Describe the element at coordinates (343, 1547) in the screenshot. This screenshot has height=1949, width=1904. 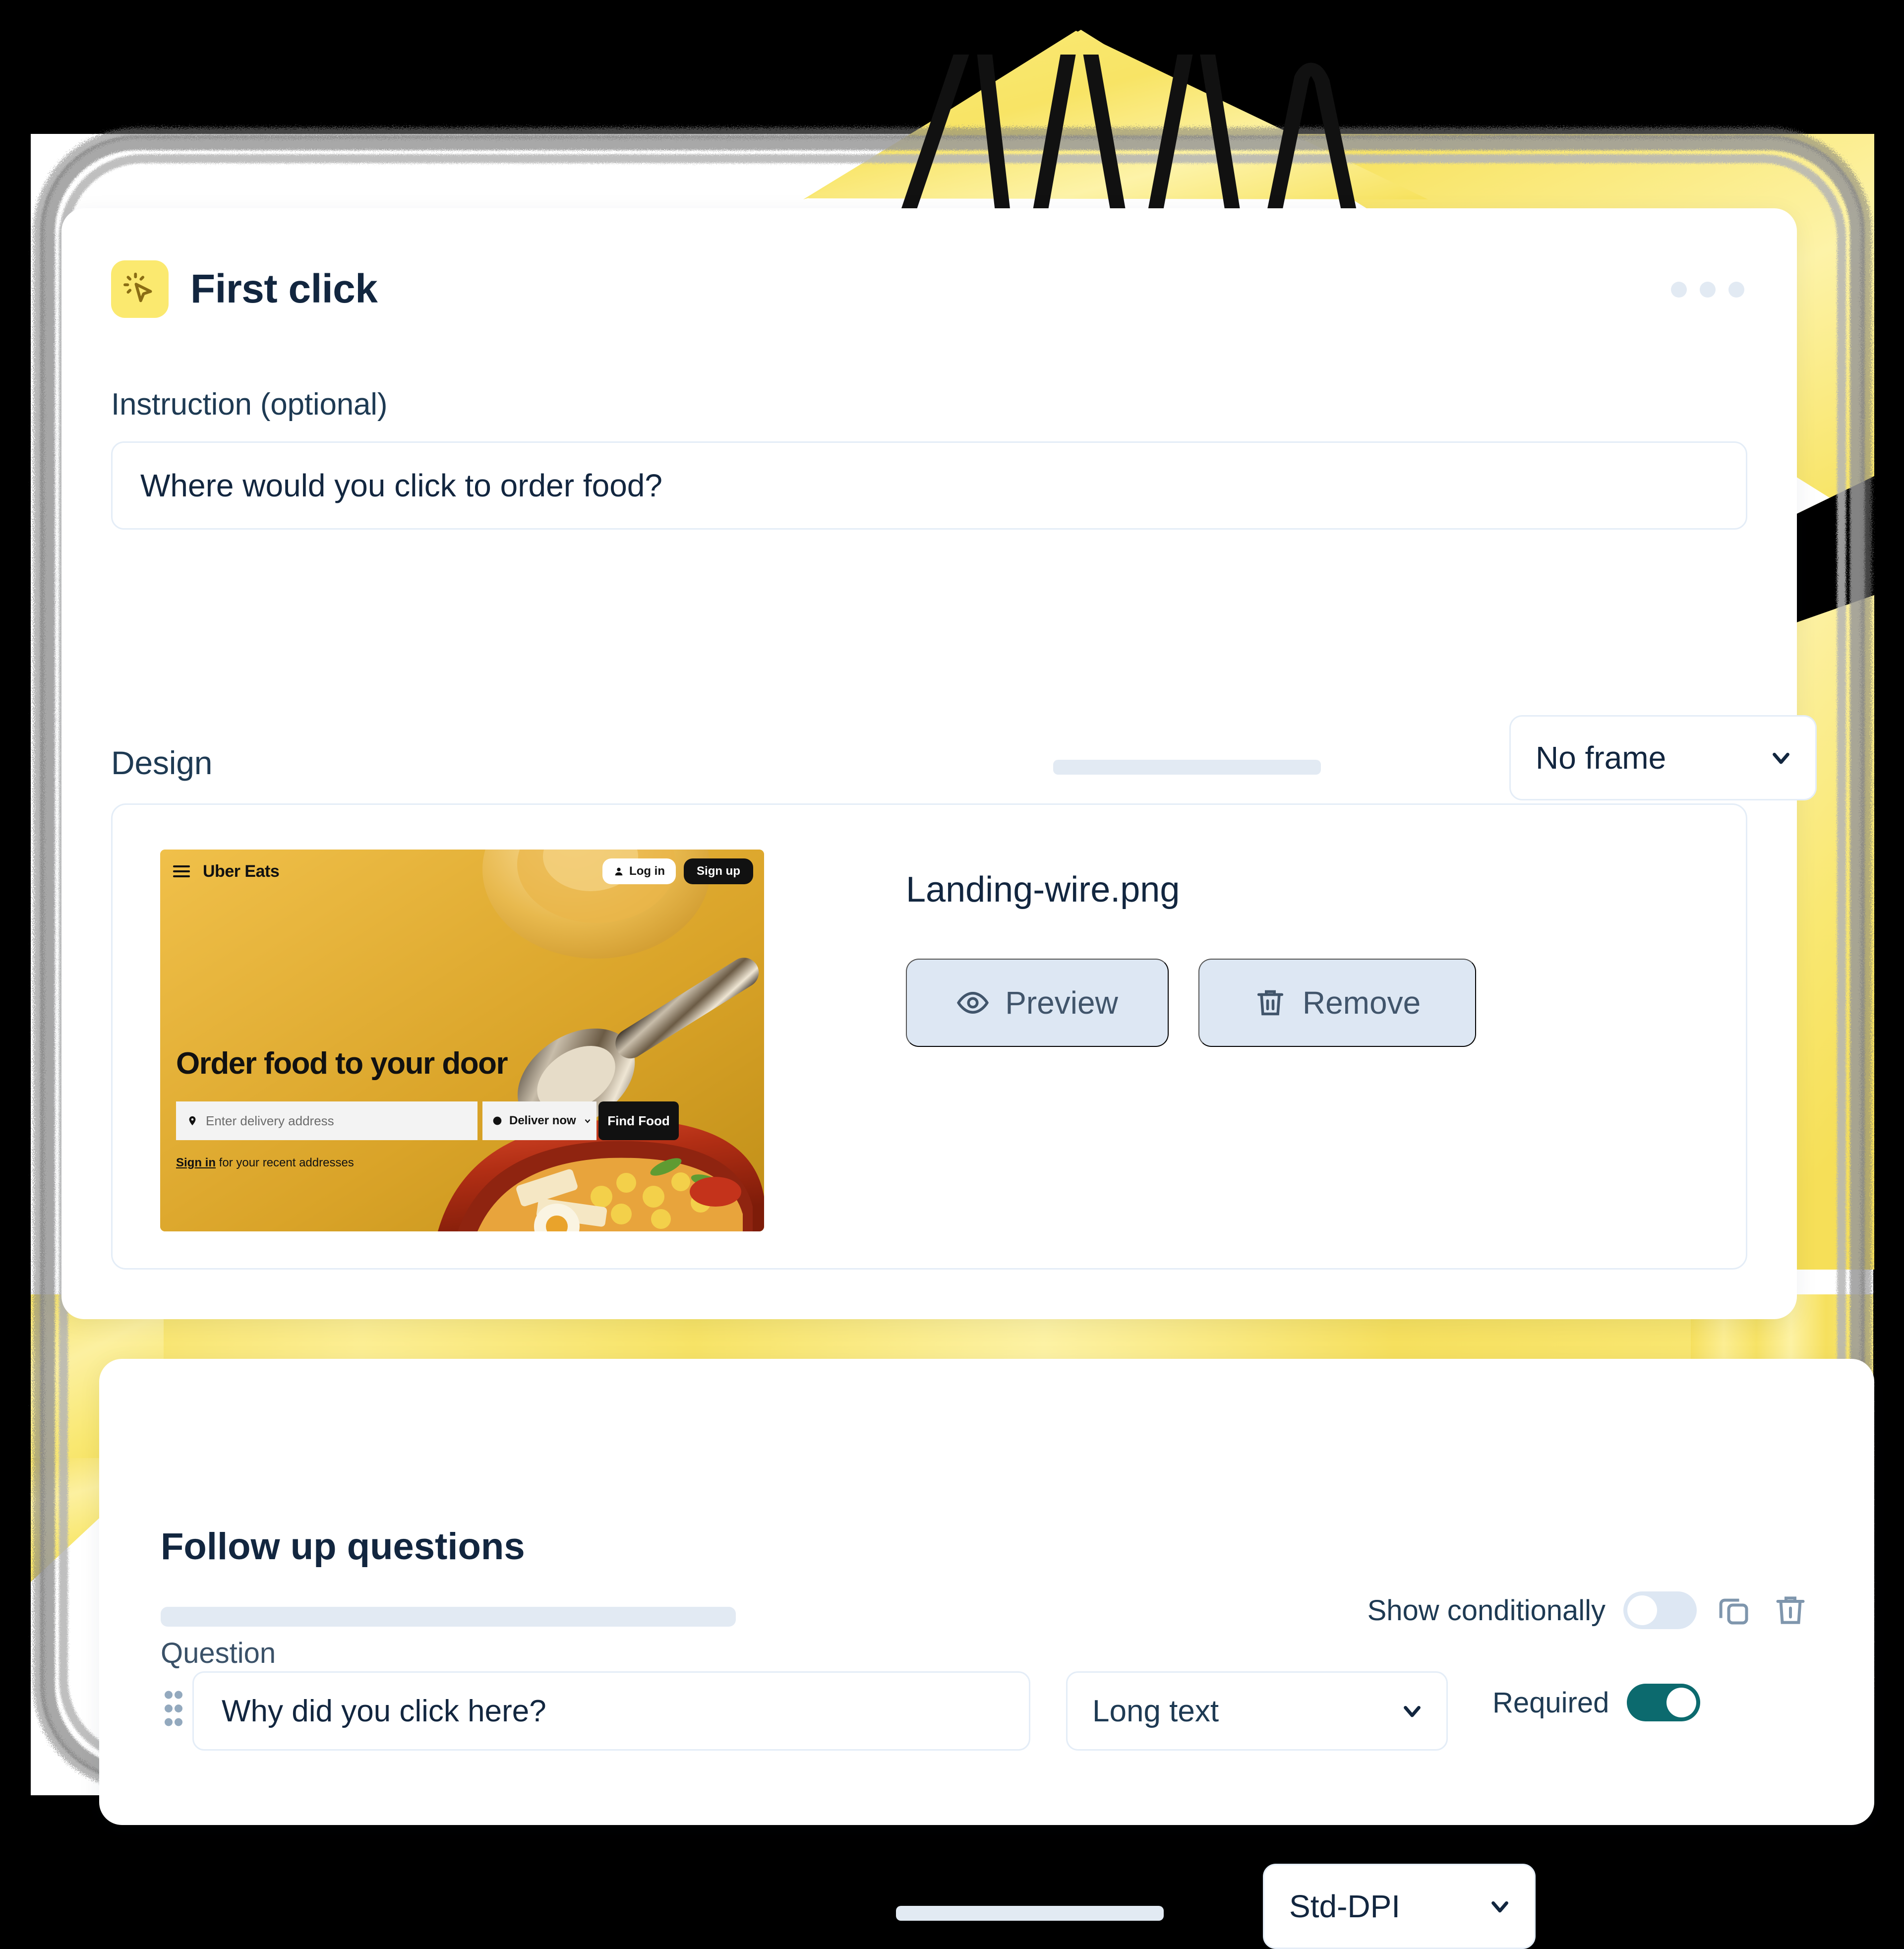
I see `followup-title: Follow up questions` at that location.